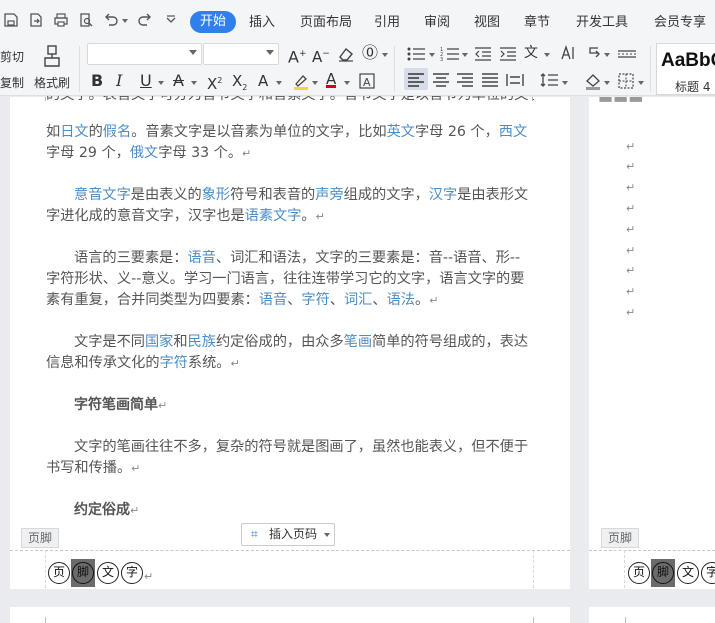  I want to click on tab-page-layout: 页面布局, so click(326, 23).